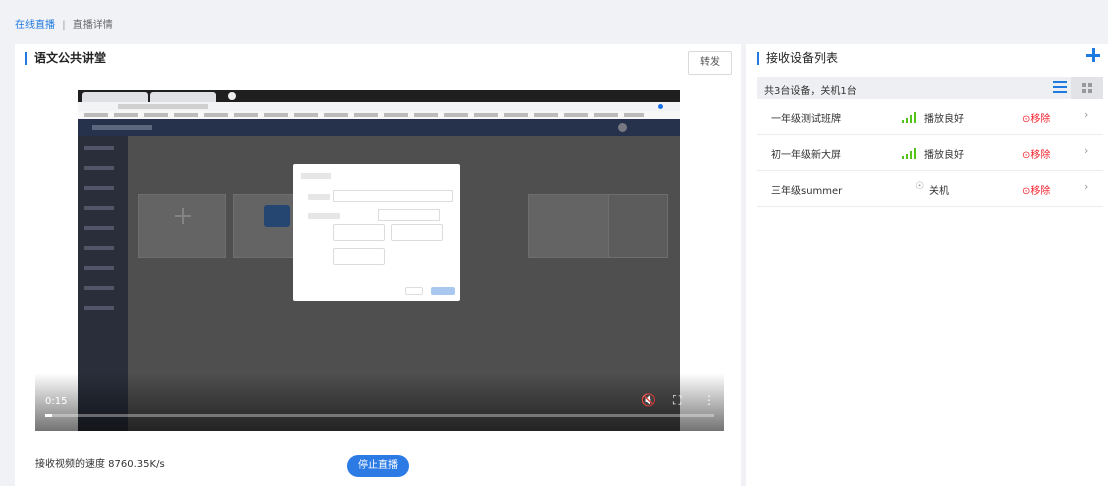  What do you see at coordinates (1087, 88) in the screenshot?
I see `grid-view-icon` at bounding box center [1087, 88].